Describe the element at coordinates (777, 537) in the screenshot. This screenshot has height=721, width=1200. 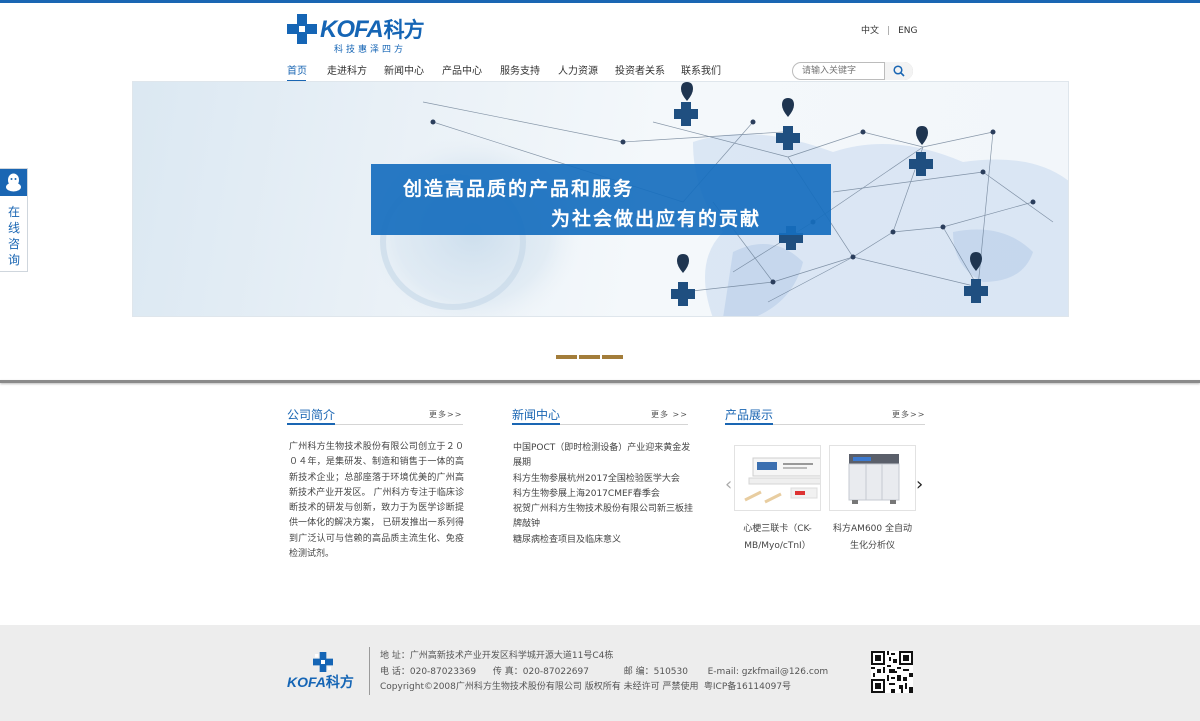
I see `product-name: 心梗三联卡（CK-MB/Myo/cTnI）` at that location.